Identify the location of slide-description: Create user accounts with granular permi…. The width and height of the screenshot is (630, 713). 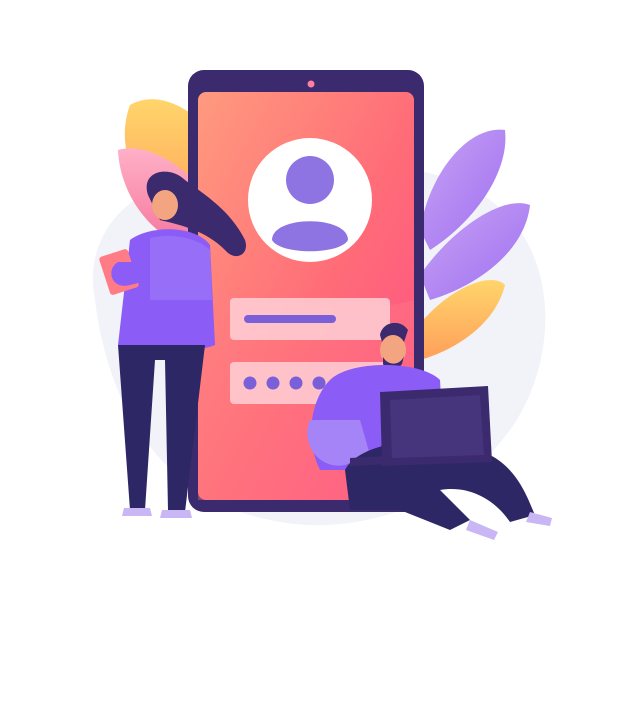
(231, 673).